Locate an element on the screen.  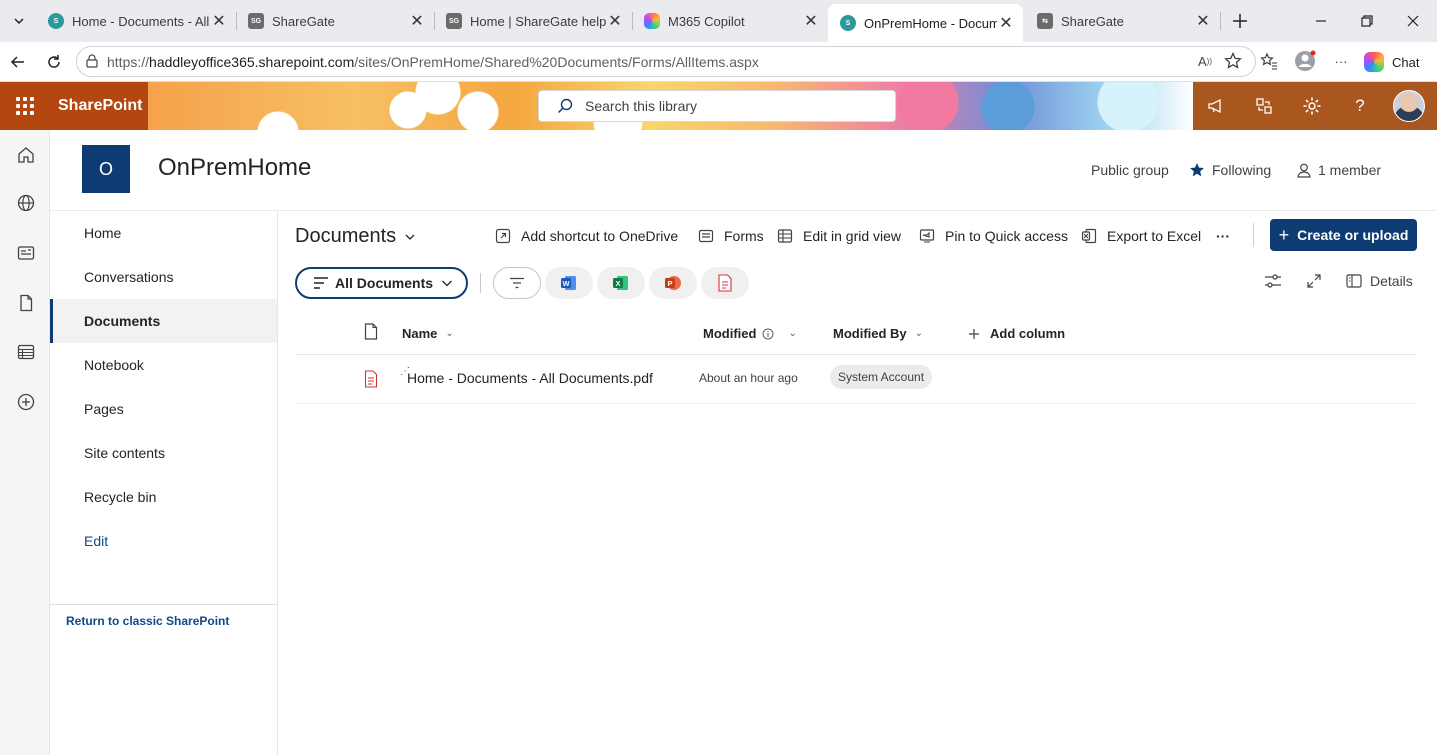
minimize-window-button is located at coordinates (1321, 21).